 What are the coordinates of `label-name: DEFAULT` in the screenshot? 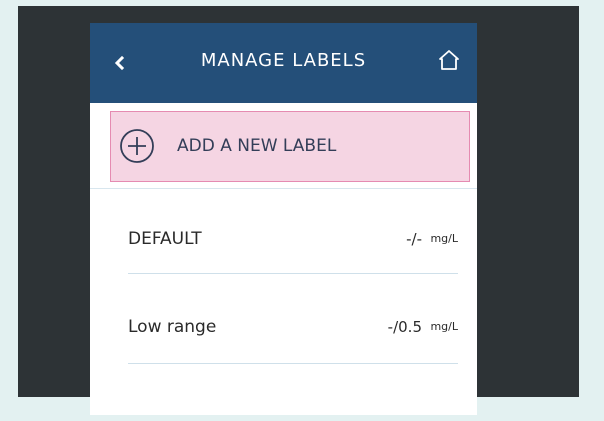 It's located at (165, 239).